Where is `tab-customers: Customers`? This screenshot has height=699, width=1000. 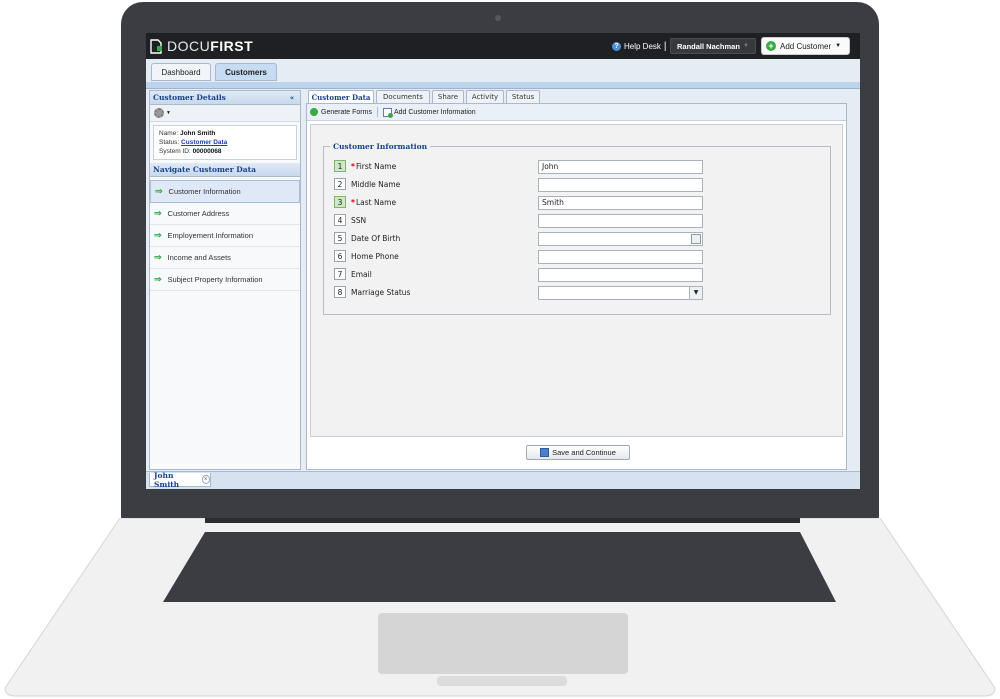
tab-customers: Customers is located at coordinates (246, 72).